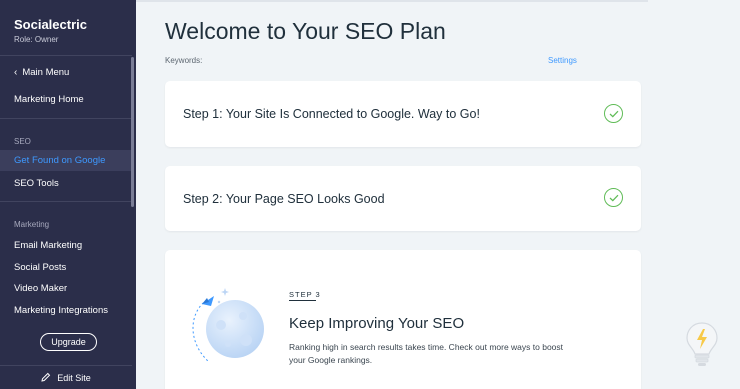  I want to click on sidebar-item-marketing-home: Marketing Home, so click(49, 99).